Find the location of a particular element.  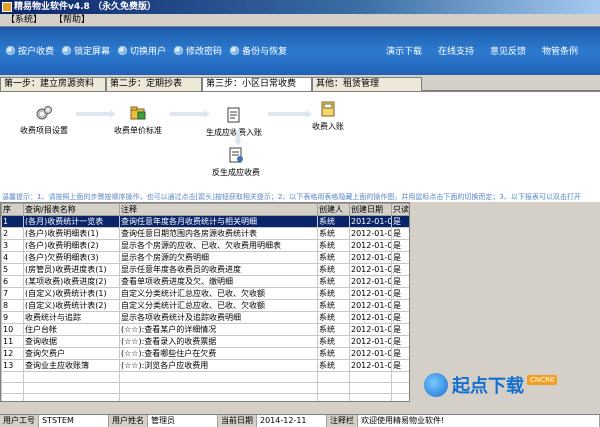

switch-user-button: 切换用户 is located at coordinates (142, 50).